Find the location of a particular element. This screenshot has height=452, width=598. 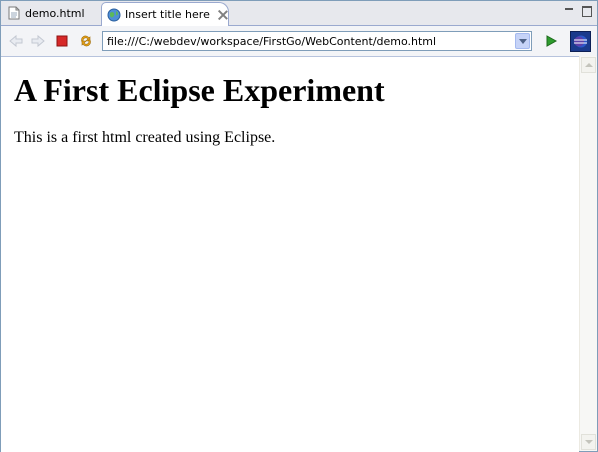

eclipse-button is located at coordinates (580, 41).